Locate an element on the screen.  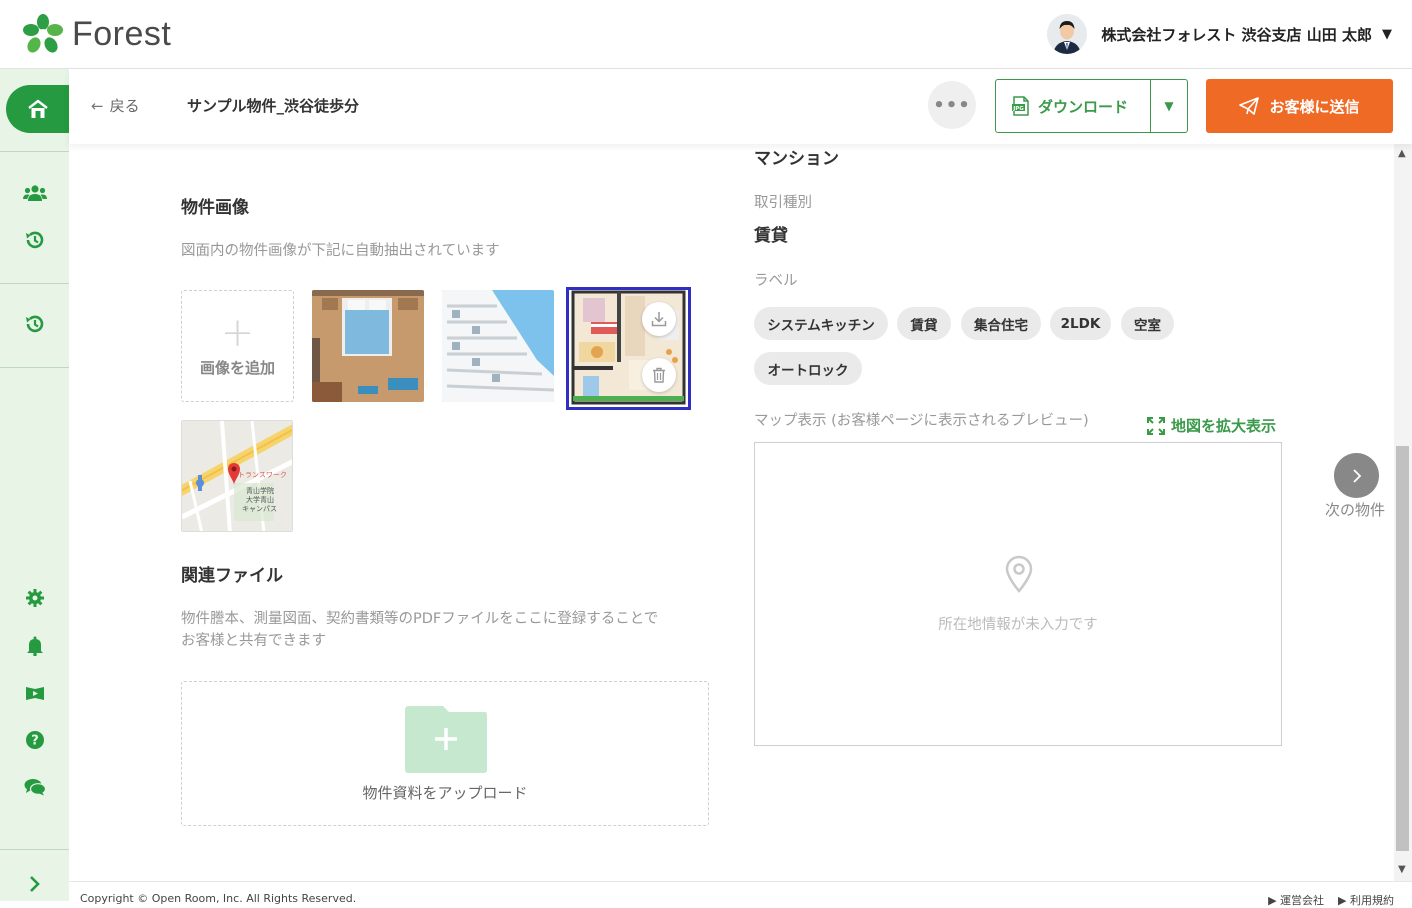
delete-image-button is located at coordinates (659, 375).